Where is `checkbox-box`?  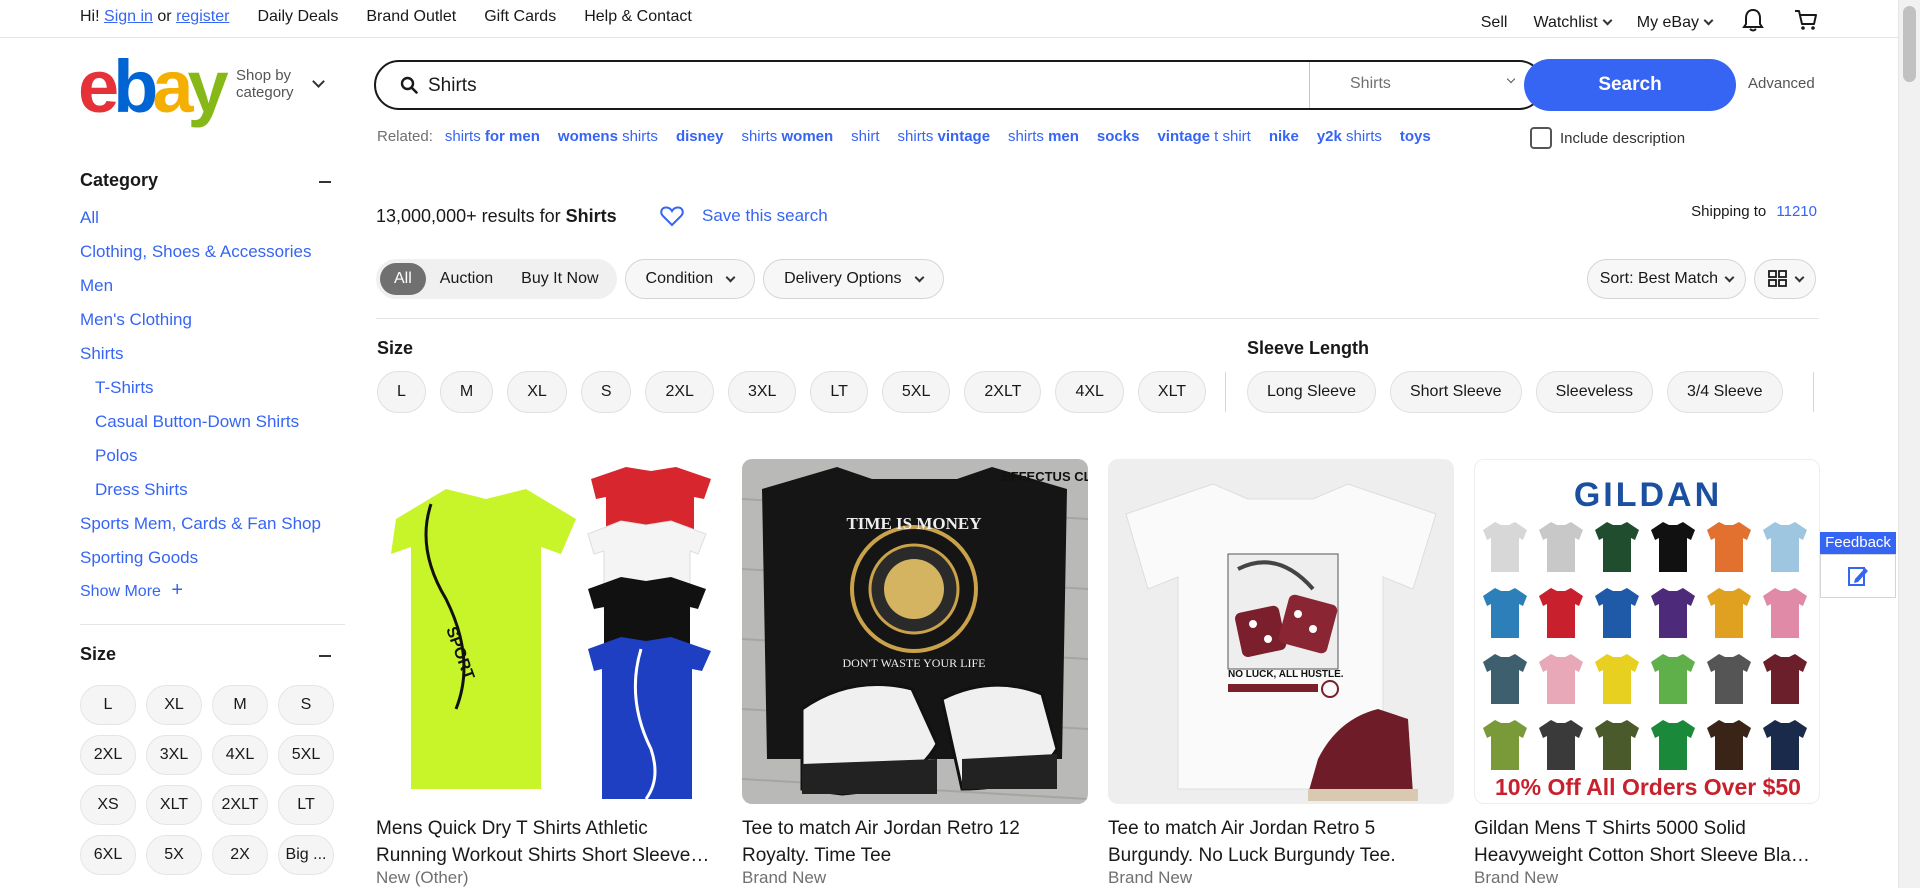
checkbox-box is located at coordinates (1541, 138).